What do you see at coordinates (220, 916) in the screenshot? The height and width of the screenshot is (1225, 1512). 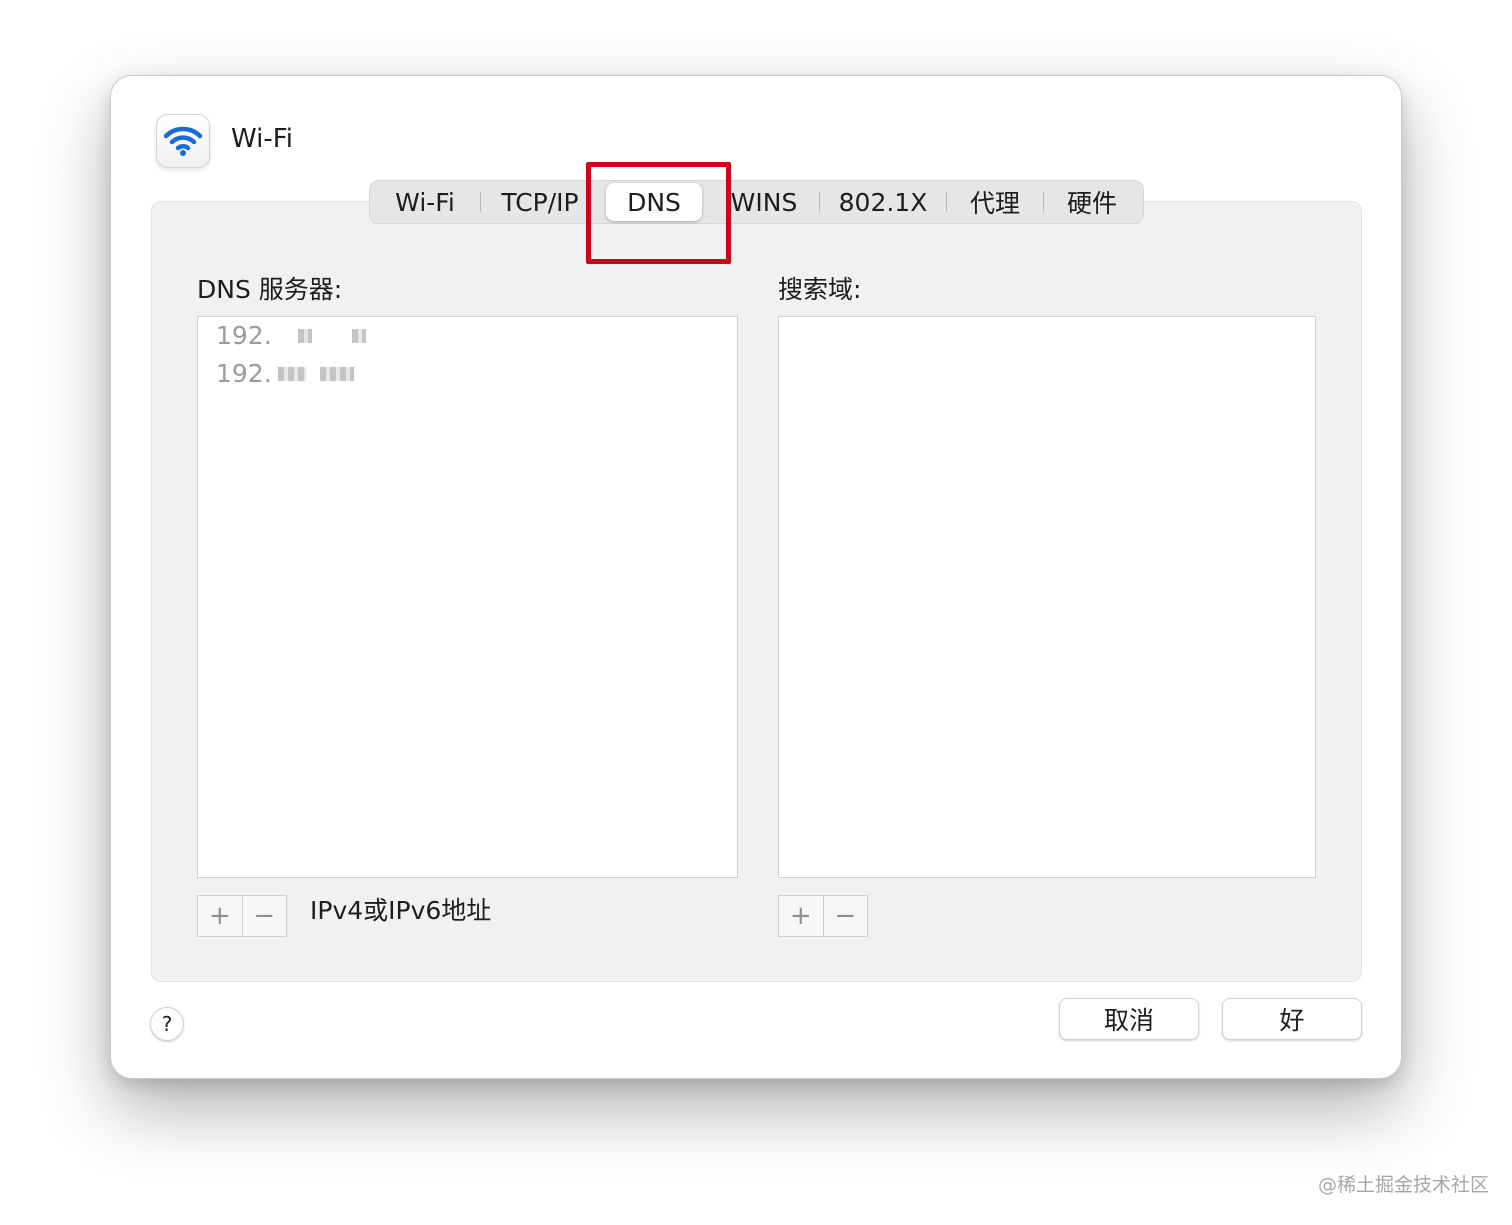 I see `add-dns-server-button: +` at bounding box center [220, 916].